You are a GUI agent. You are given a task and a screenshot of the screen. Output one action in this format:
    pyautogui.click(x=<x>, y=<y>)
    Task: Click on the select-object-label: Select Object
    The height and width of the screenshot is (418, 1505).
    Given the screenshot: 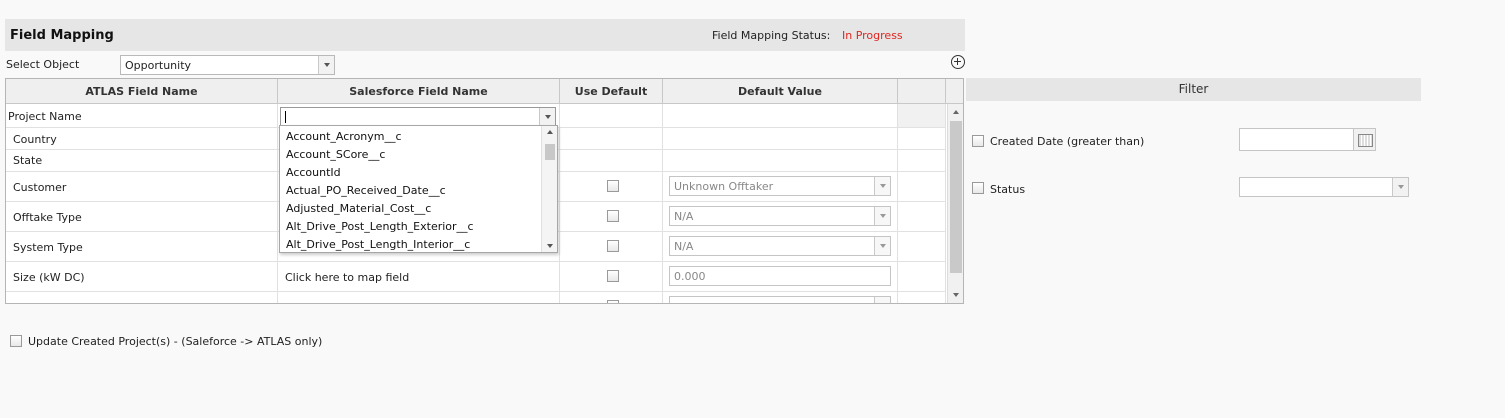 What is the action you would take?
    pyautogui.click(x=43, y=64)
    